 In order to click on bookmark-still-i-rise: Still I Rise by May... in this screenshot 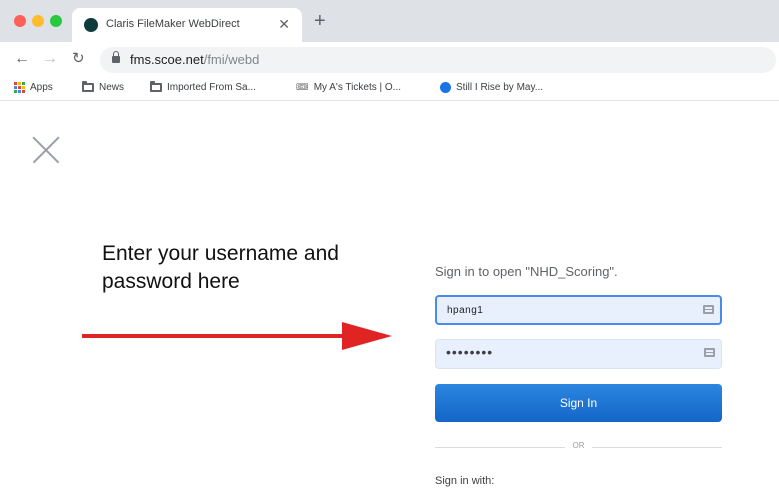, I will do `click(491, 87)`.